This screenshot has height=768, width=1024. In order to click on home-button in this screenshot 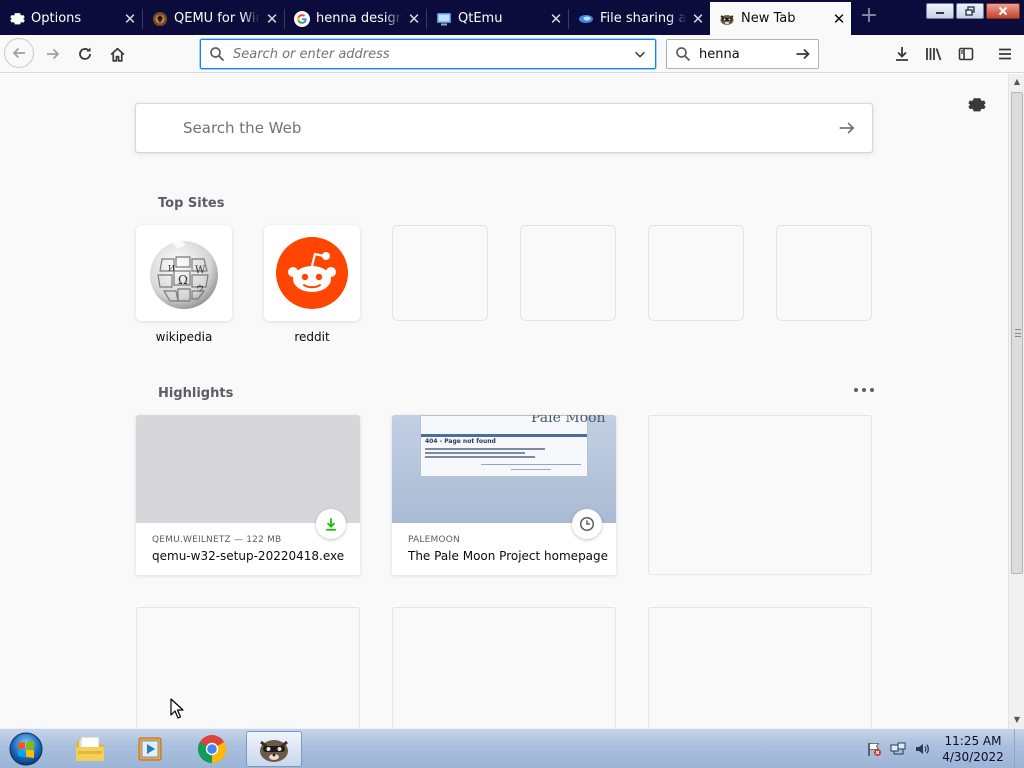, I will do `click(117, 54)`.